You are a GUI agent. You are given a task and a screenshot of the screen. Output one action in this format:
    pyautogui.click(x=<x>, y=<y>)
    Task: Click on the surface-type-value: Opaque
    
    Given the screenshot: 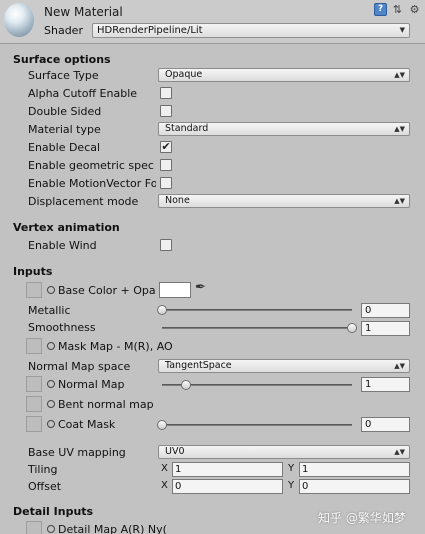 What is the action you would take?
    pyautogui.click(x=184, y=74)
    